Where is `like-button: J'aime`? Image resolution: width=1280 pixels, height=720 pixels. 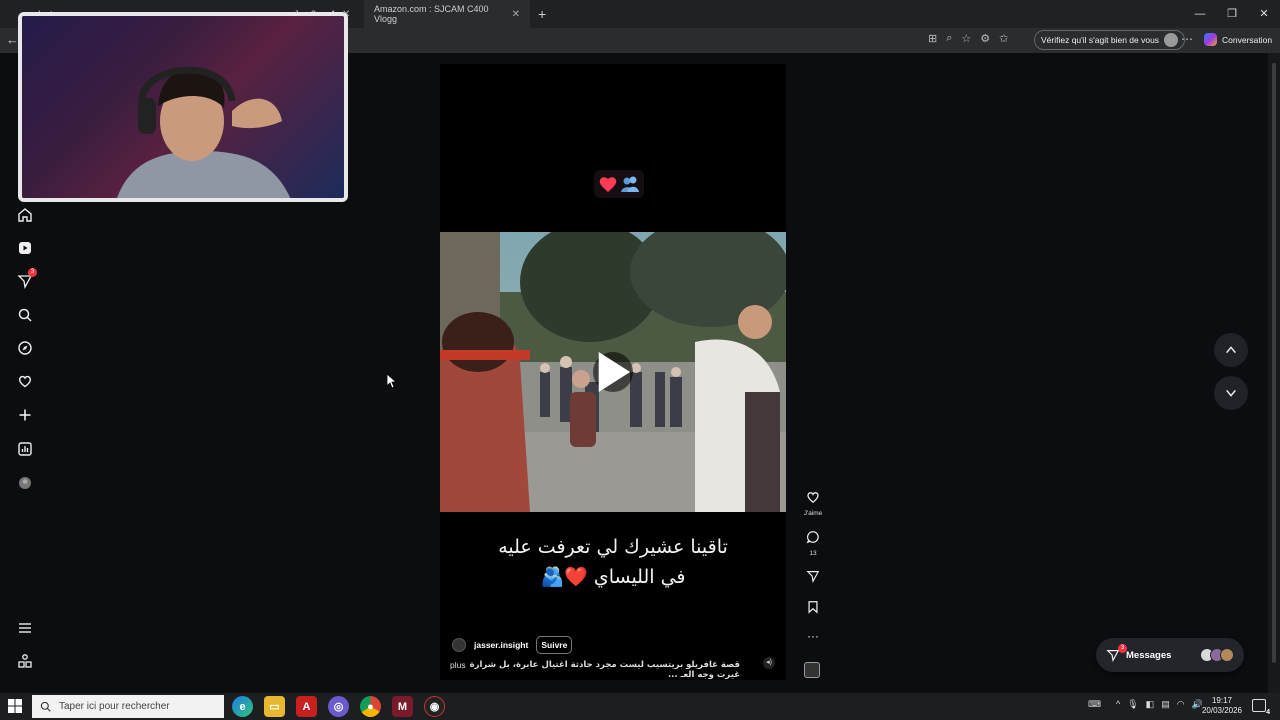 like-button: J'aime is located at coordinates (813, 503).